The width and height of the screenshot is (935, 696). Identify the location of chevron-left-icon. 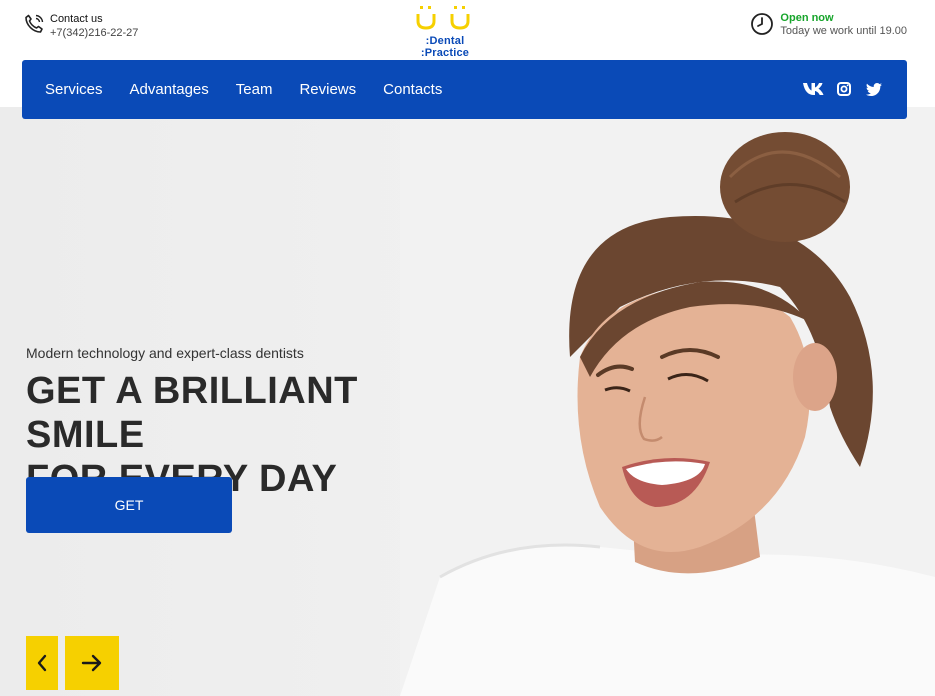
(42, 663).